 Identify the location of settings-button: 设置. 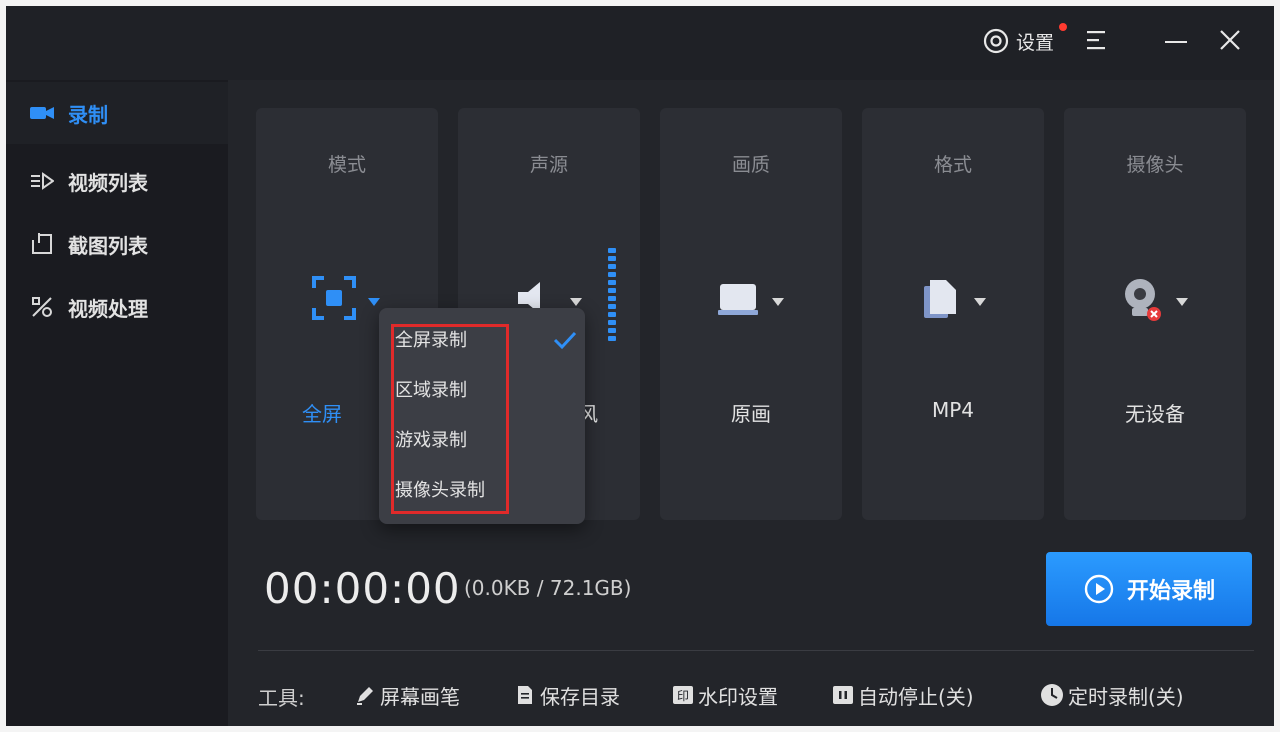
(1024, 39).